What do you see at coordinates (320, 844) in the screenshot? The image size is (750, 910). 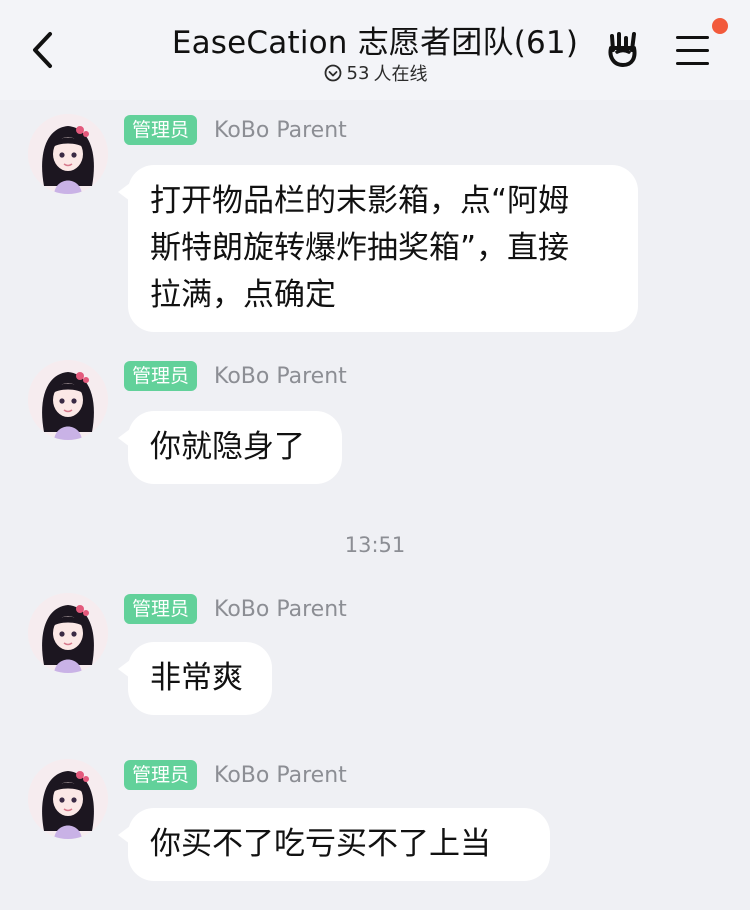 I see `message-line: 你买不了吃亏买不了上当` at bounding box center [320, 844].